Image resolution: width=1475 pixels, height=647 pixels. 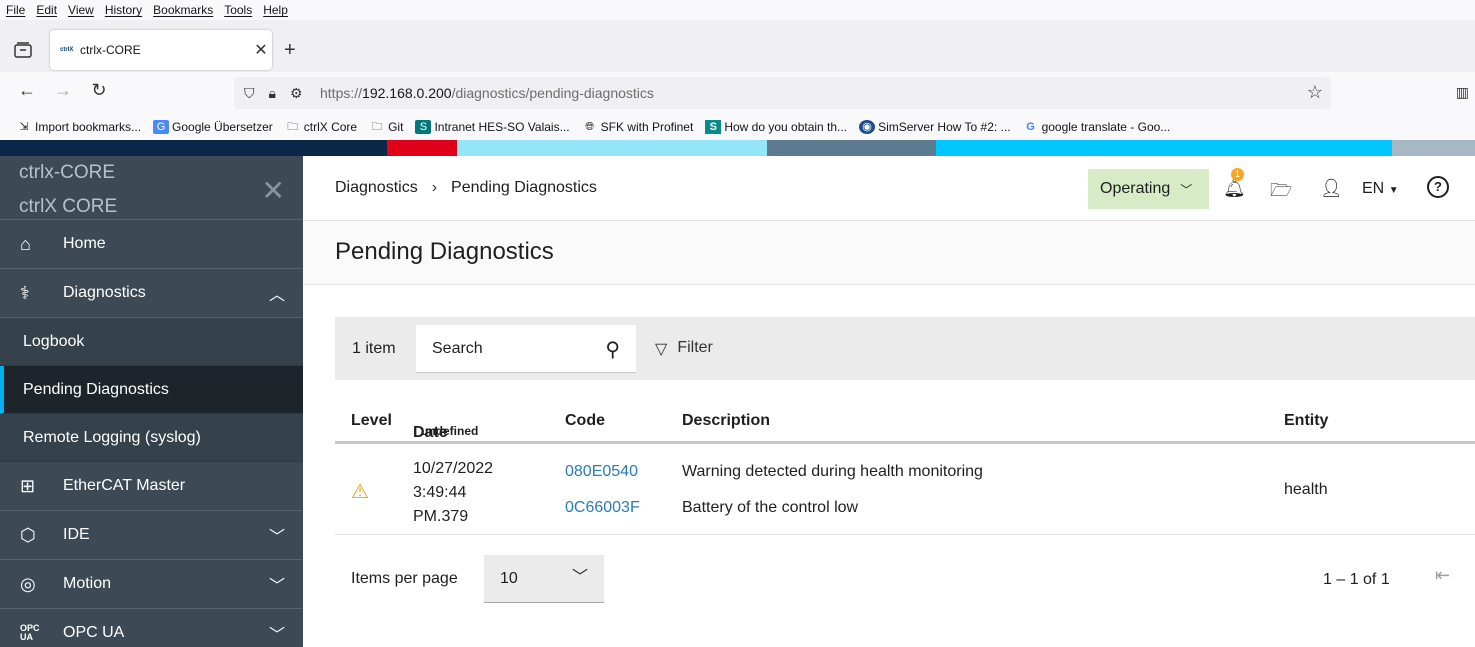 What do you see at coordinates (238, 10) in the screenshot?
I see `menu-tools: Tools` at bounding box center [238, 10].